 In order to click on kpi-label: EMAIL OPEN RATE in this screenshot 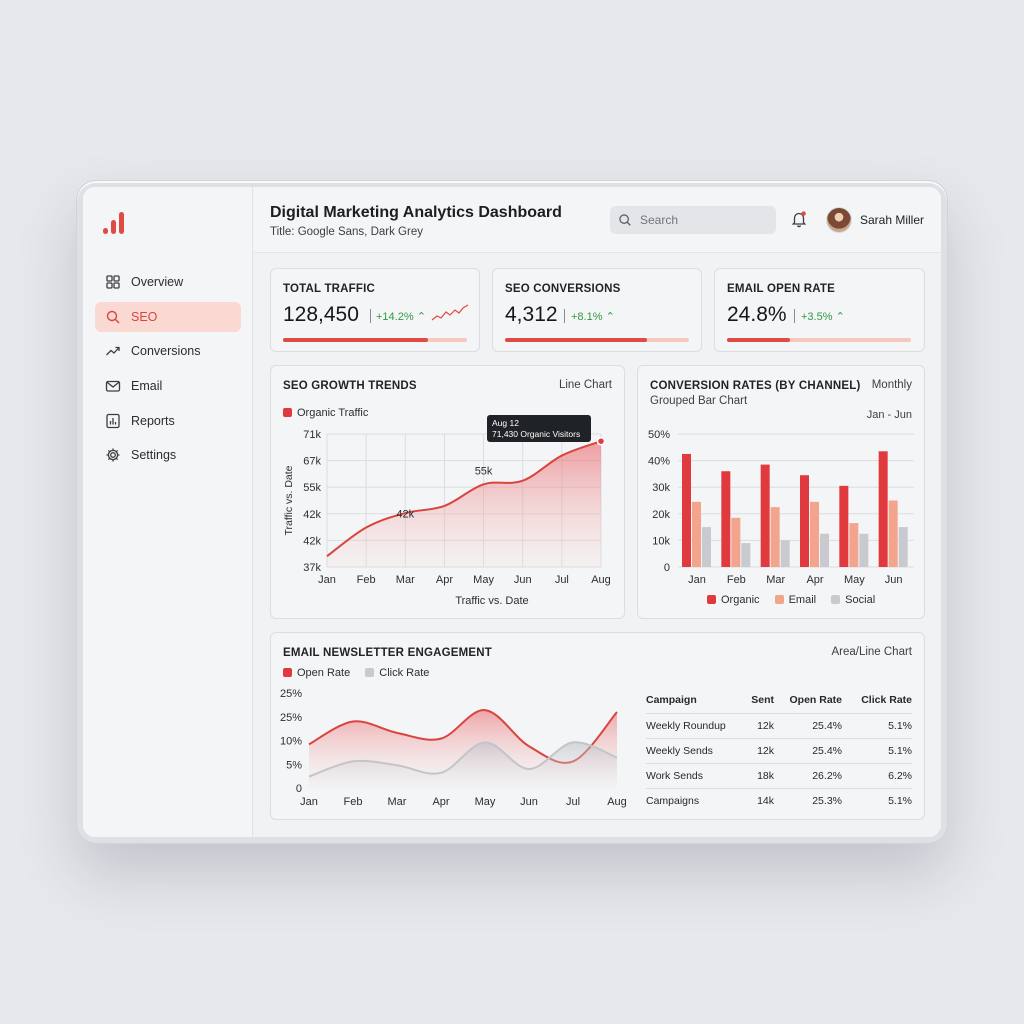, I will do `click(781, 289)`.